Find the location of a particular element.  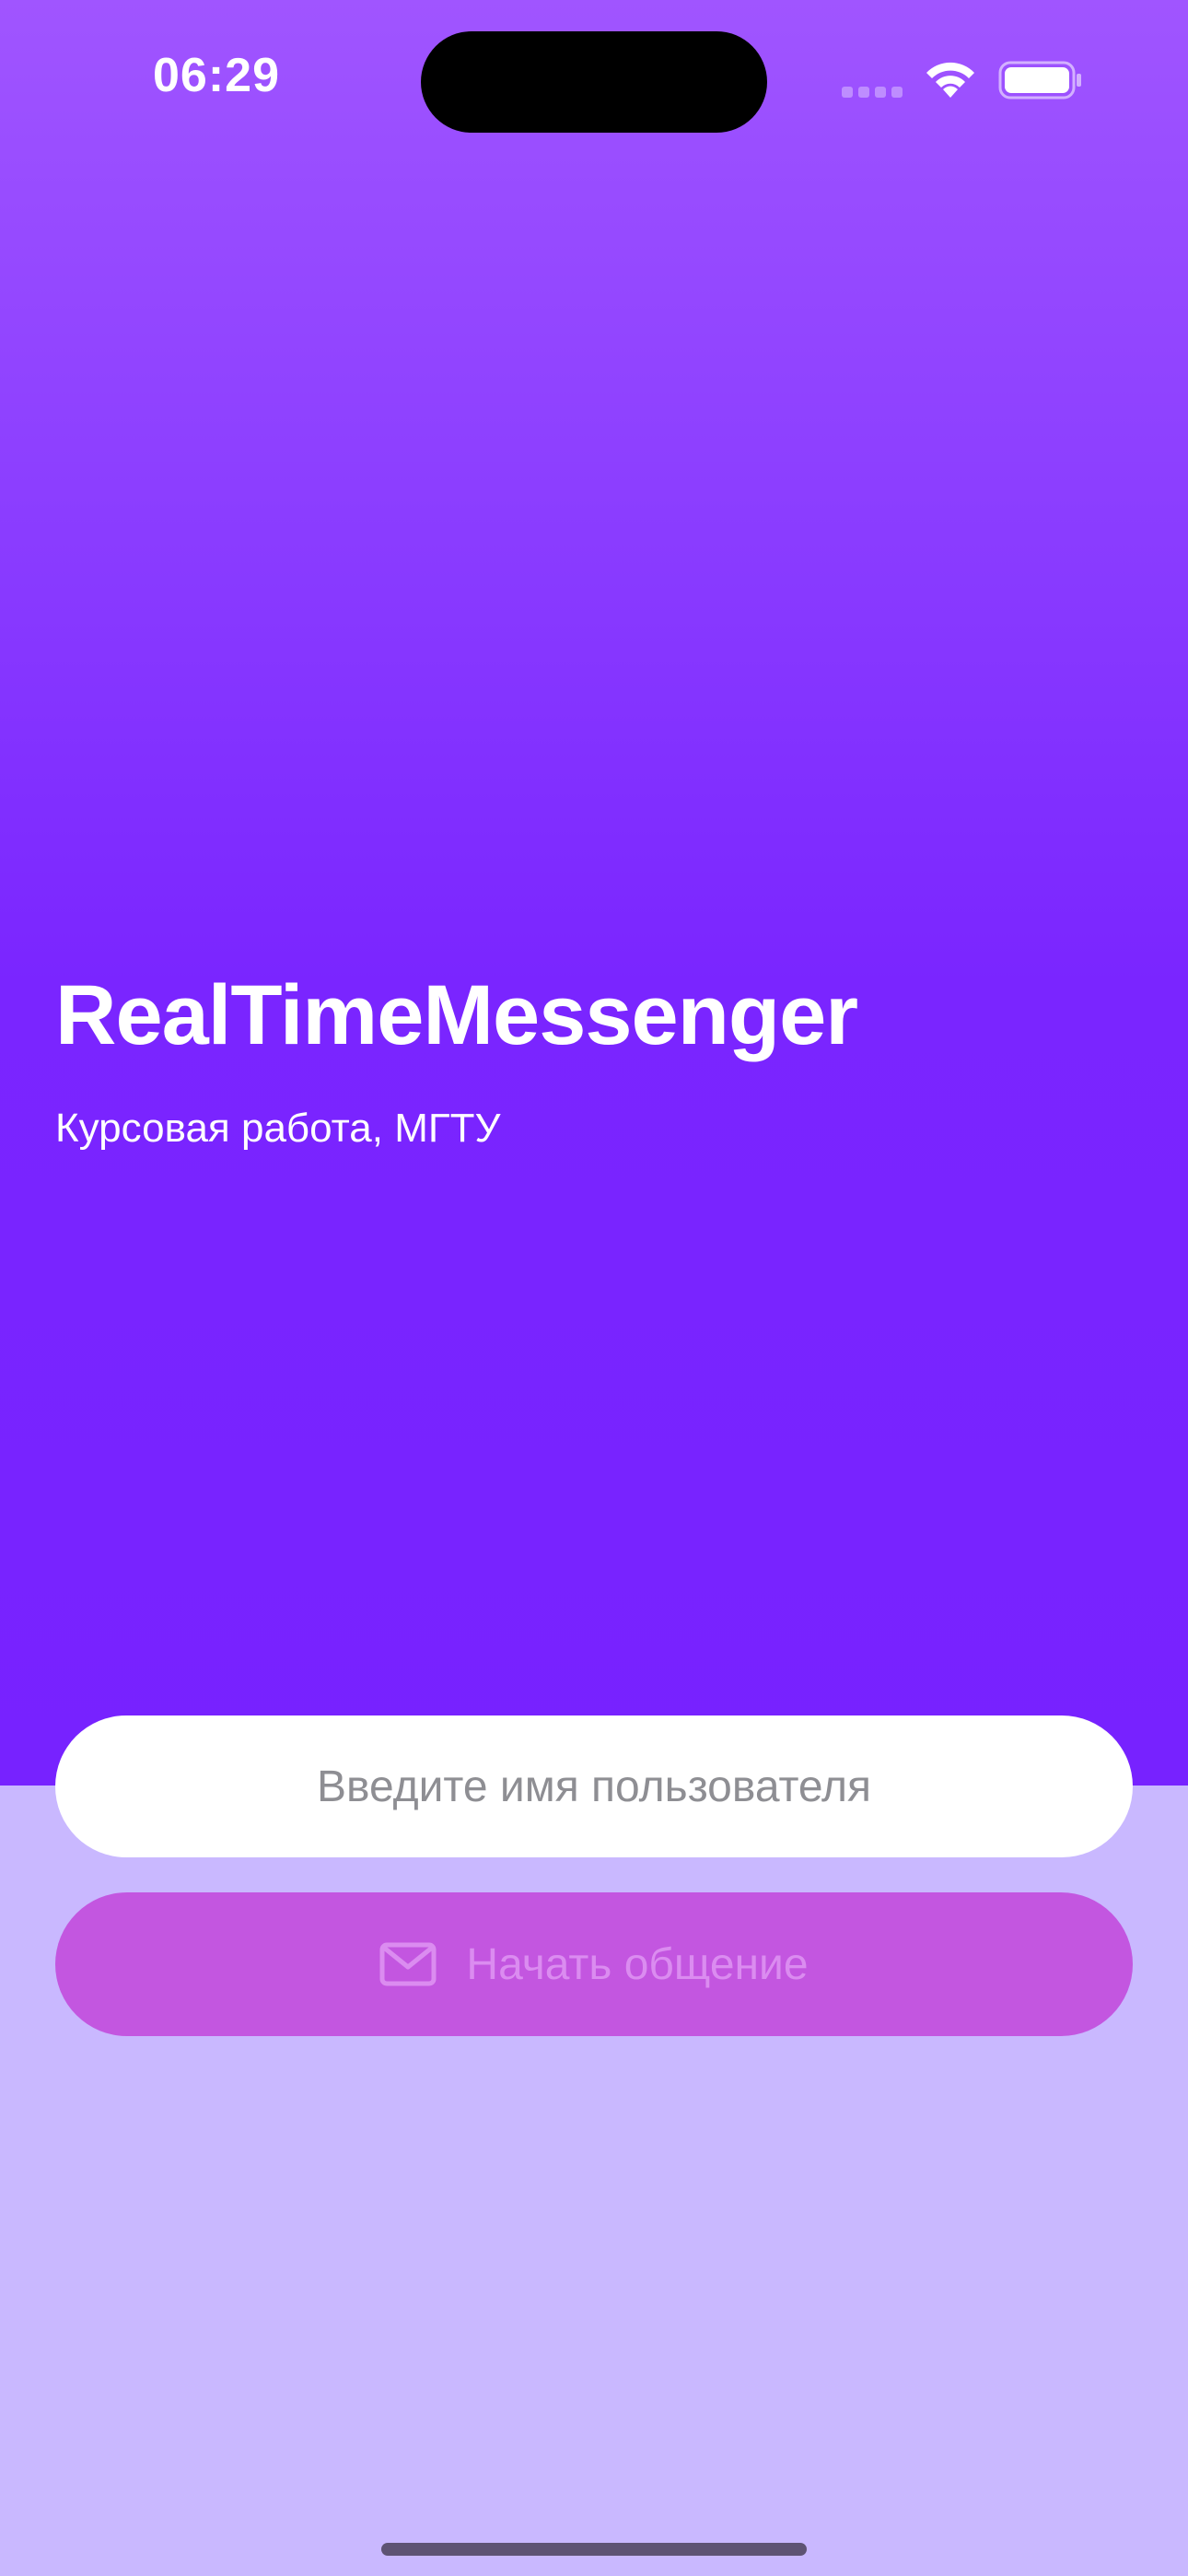

status-time: 06:29 is located at coordinates (216, 75).